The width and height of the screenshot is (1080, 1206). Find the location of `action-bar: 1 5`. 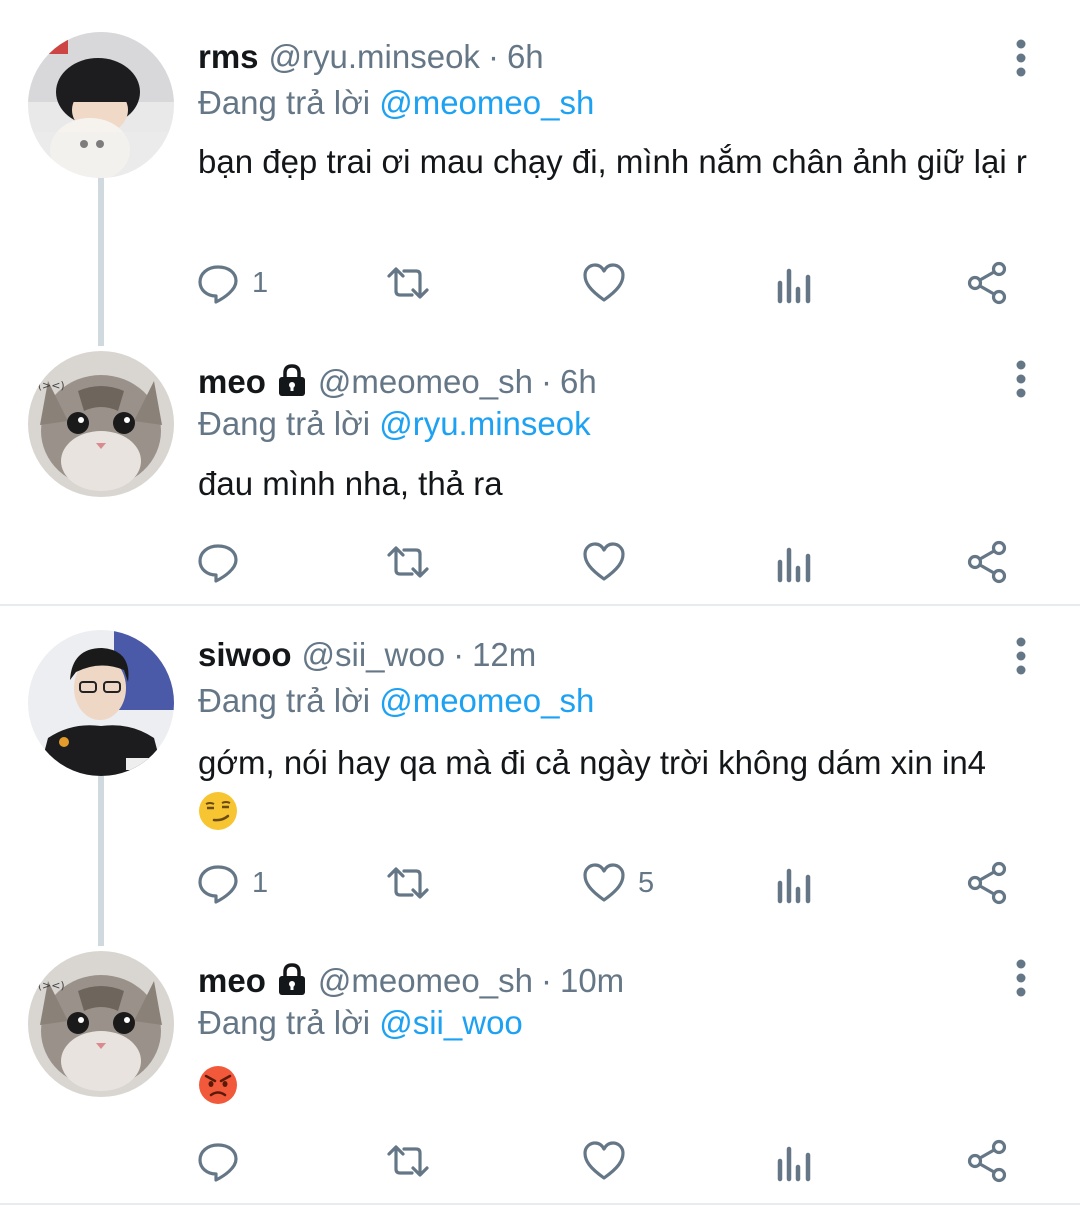

action-bar: 1 5 is located at coordinates (611, 883).